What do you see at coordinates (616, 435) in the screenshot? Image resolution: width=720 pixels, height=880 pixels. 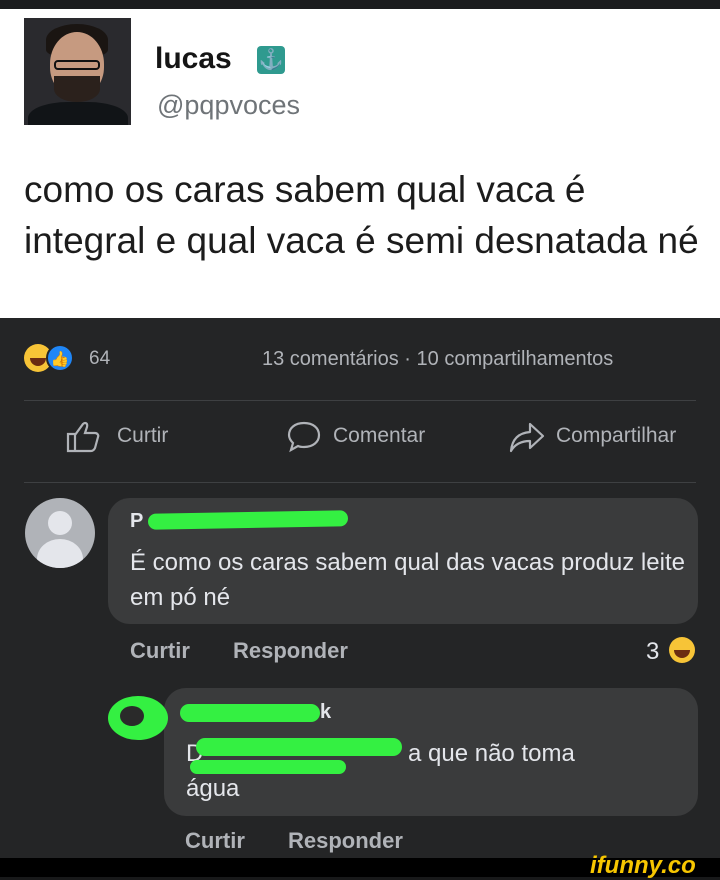 I see `share-button-label: Compartilhar` at bounding box center [616, 435].